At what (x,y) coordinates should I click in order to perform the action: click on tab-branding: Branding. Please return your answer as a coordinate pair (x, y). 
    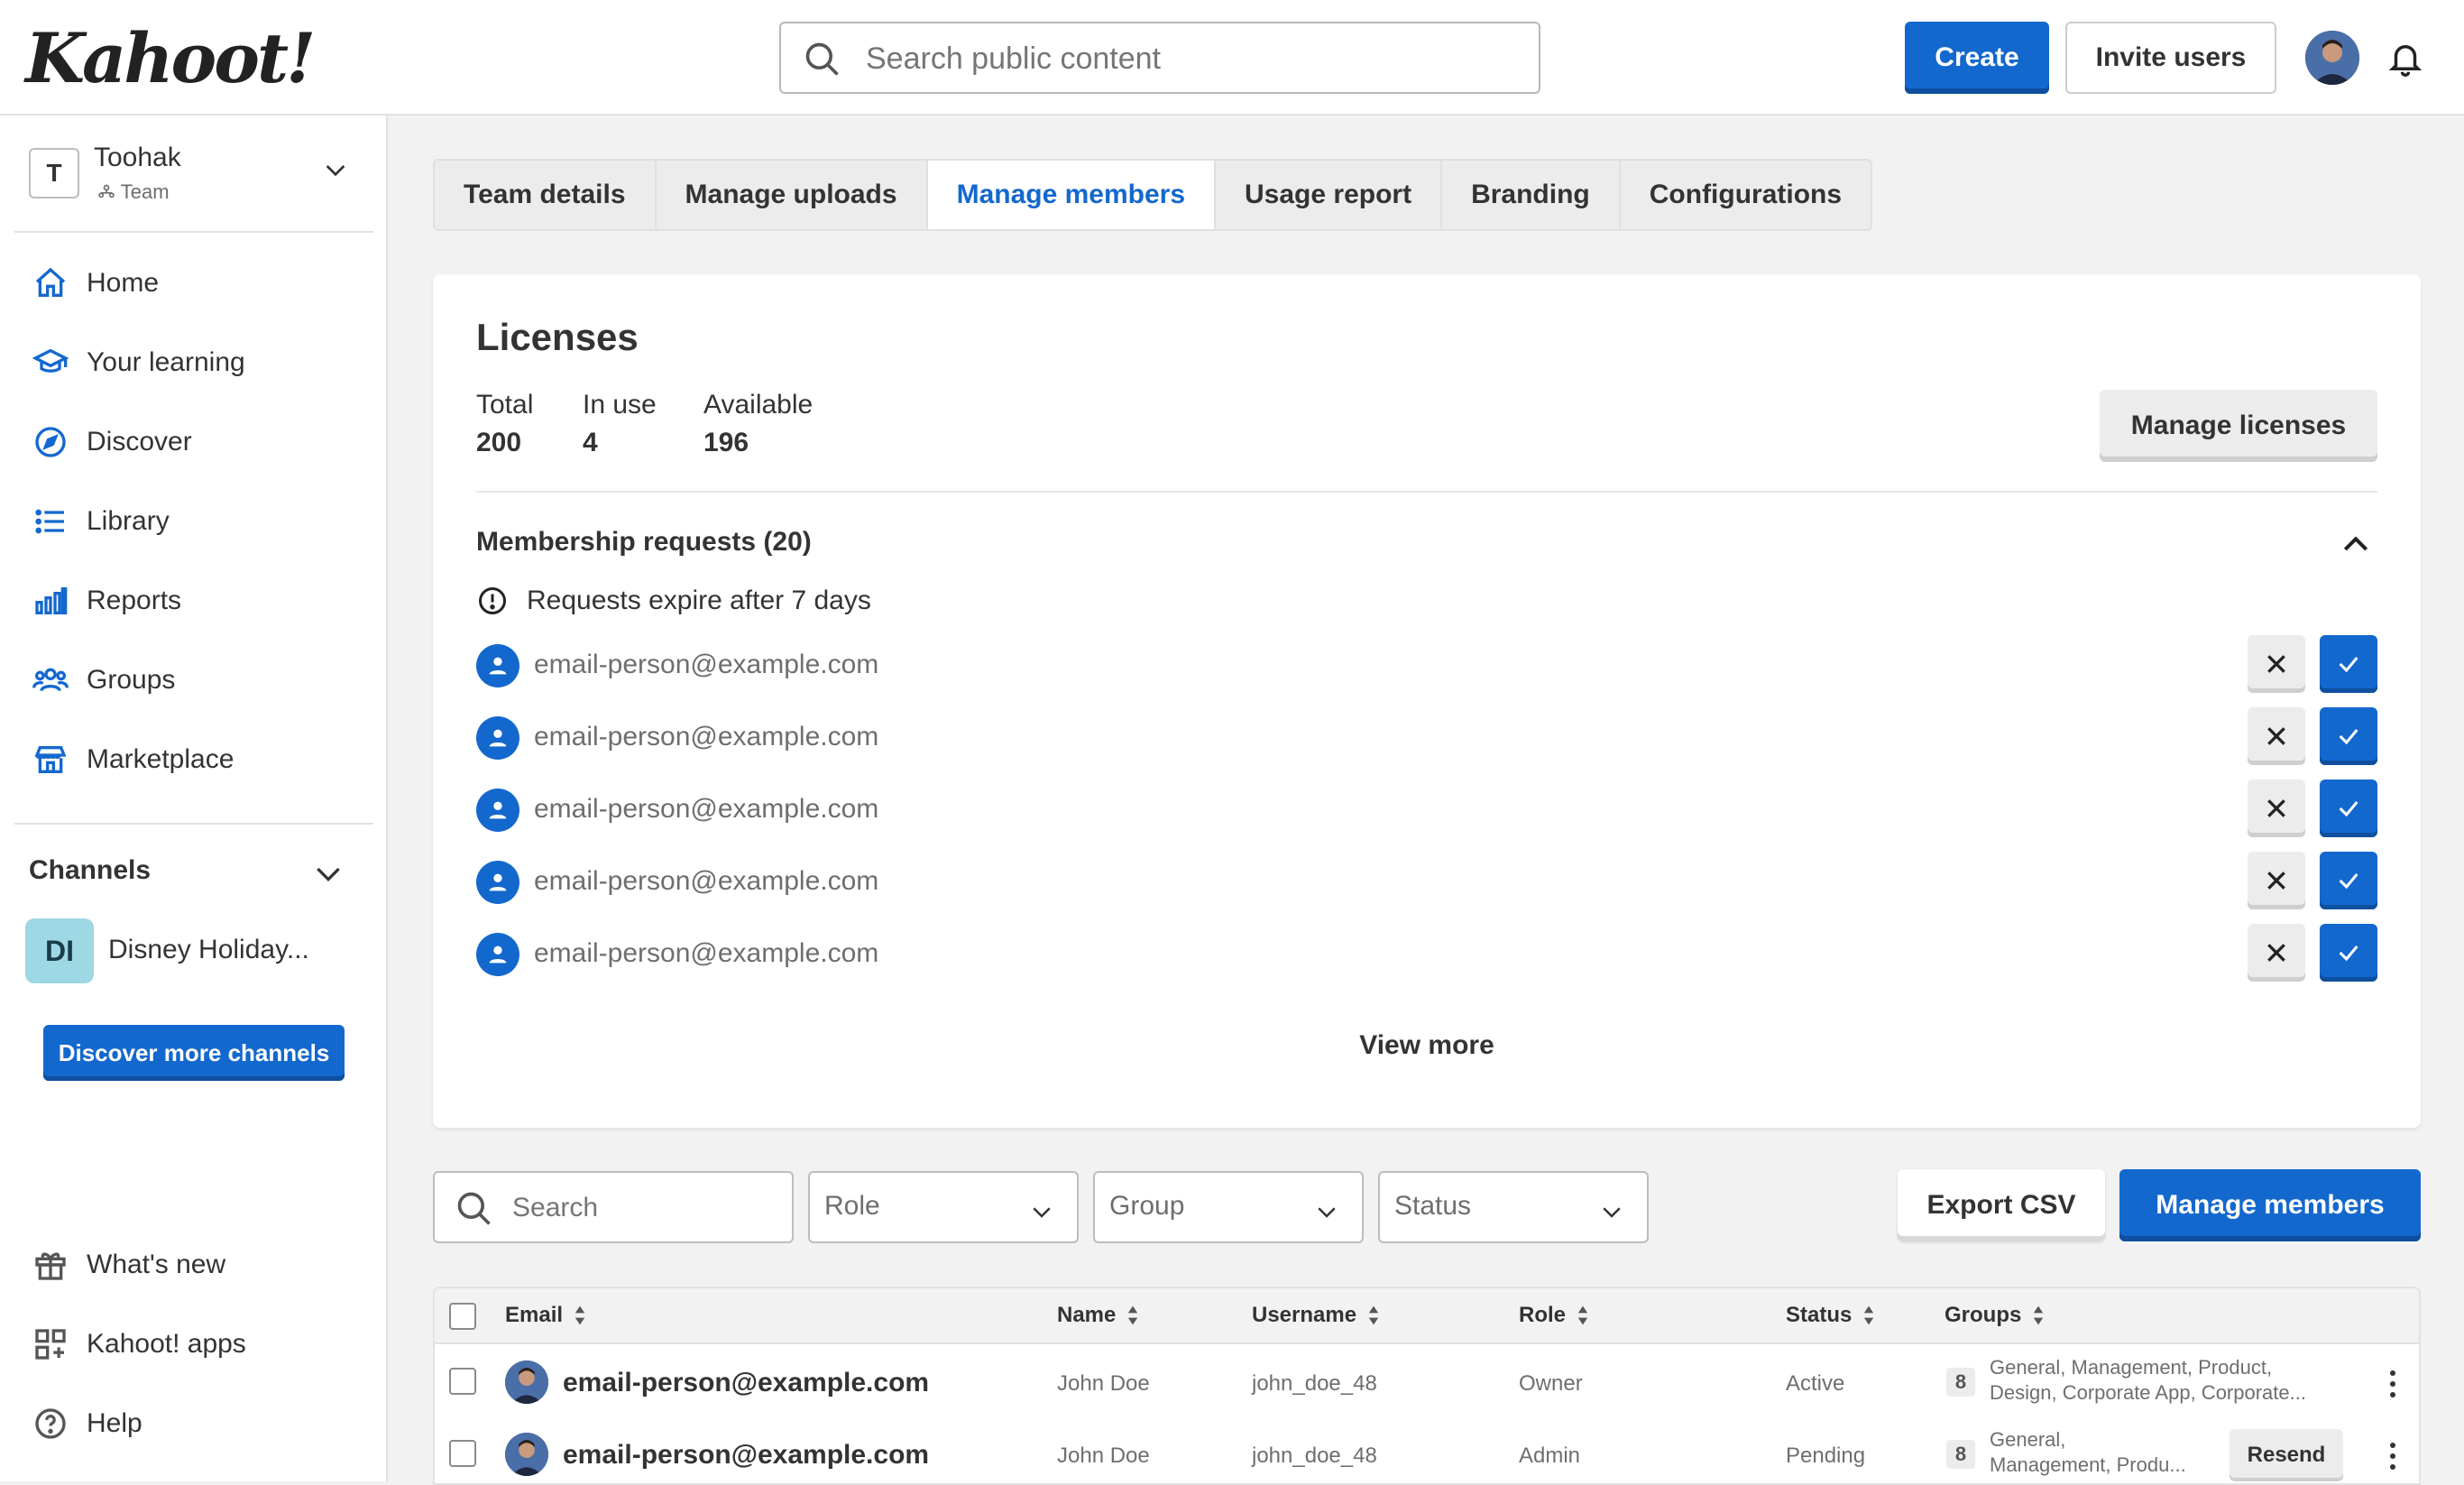
    Looking at the image, I should click on (1532, 195).